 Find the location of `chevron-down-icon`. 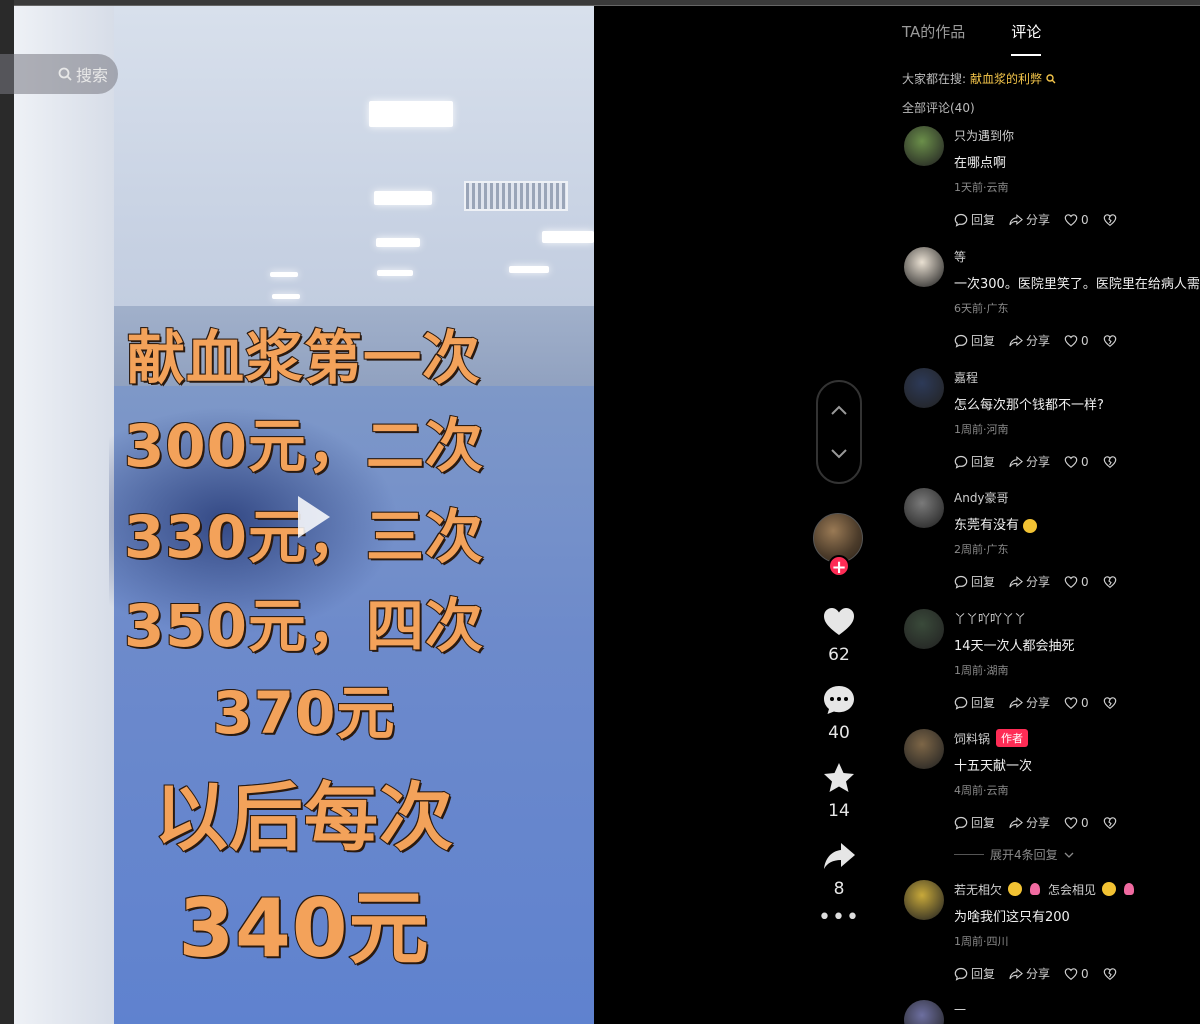

chevron-down-icon is located at coordinates (839, 454).